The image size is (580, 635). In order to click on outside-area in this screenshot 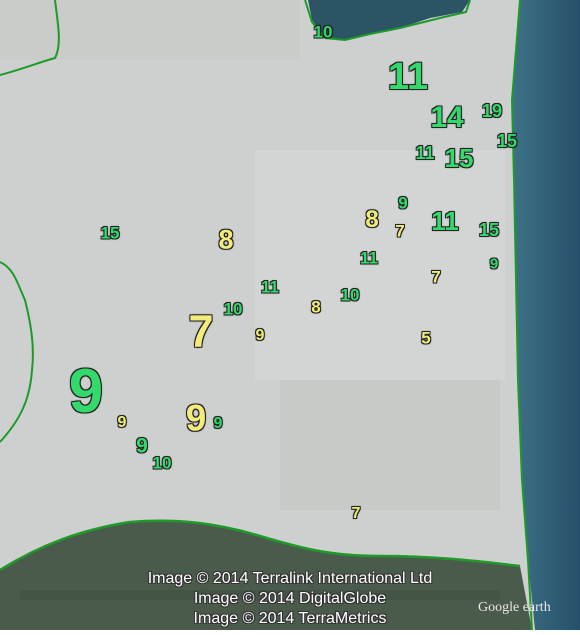, I will do `click(150, 30)`.